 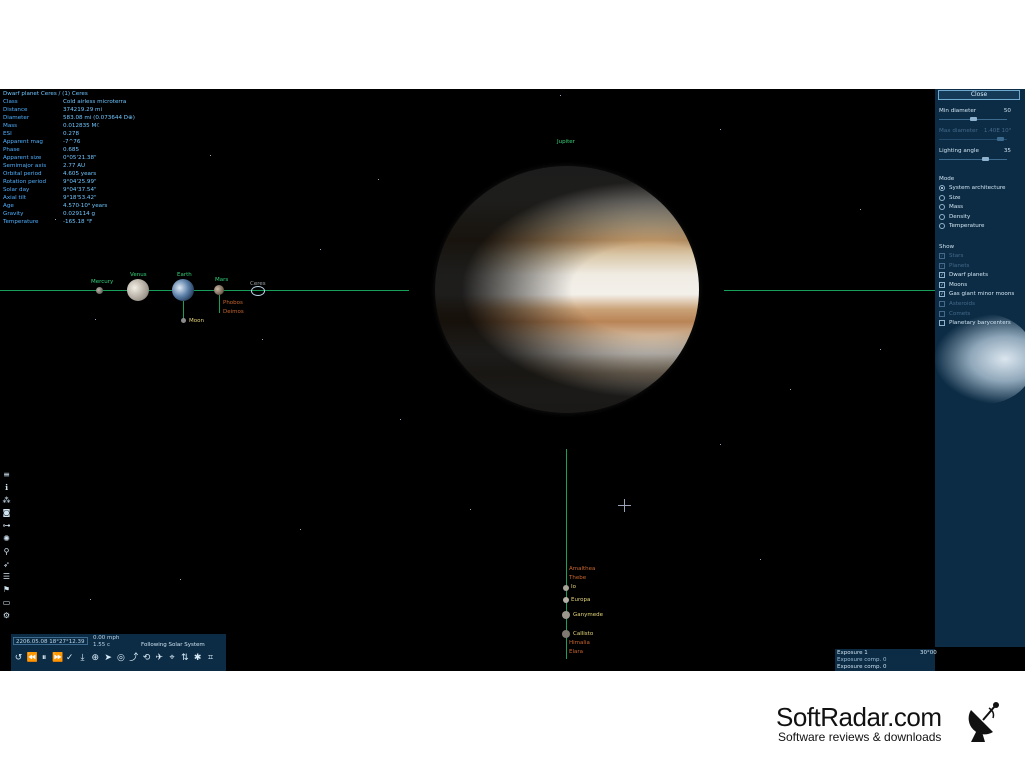 What do you see at coordinates (573, 587) in the screenshot?
I see `io-label: Io` at bounding box center [573, 587].